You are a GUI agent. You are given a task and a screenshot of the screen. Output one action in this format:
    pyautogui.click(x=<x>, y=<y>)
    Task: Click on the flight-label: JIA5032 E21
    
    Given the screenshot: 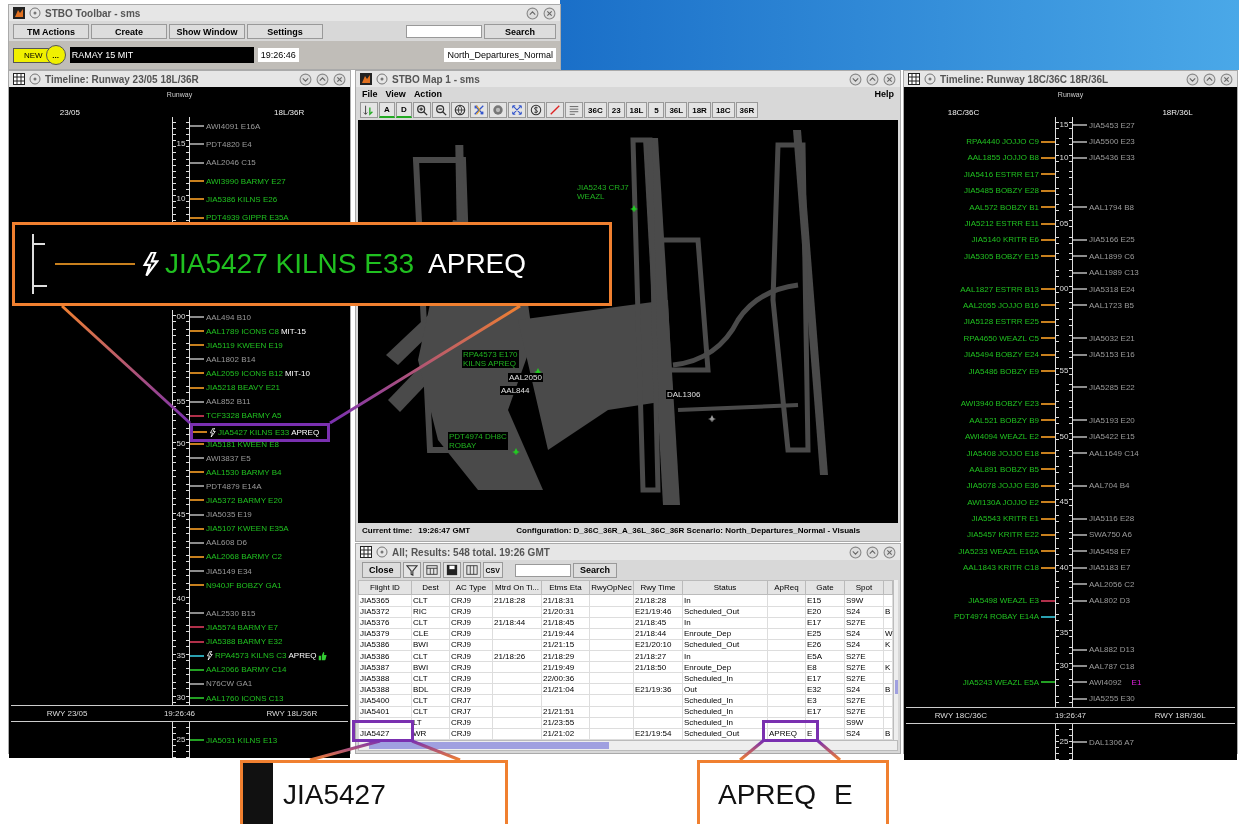 What is the action you would take?
    pyautogui.click(x=1112, y=338)
    